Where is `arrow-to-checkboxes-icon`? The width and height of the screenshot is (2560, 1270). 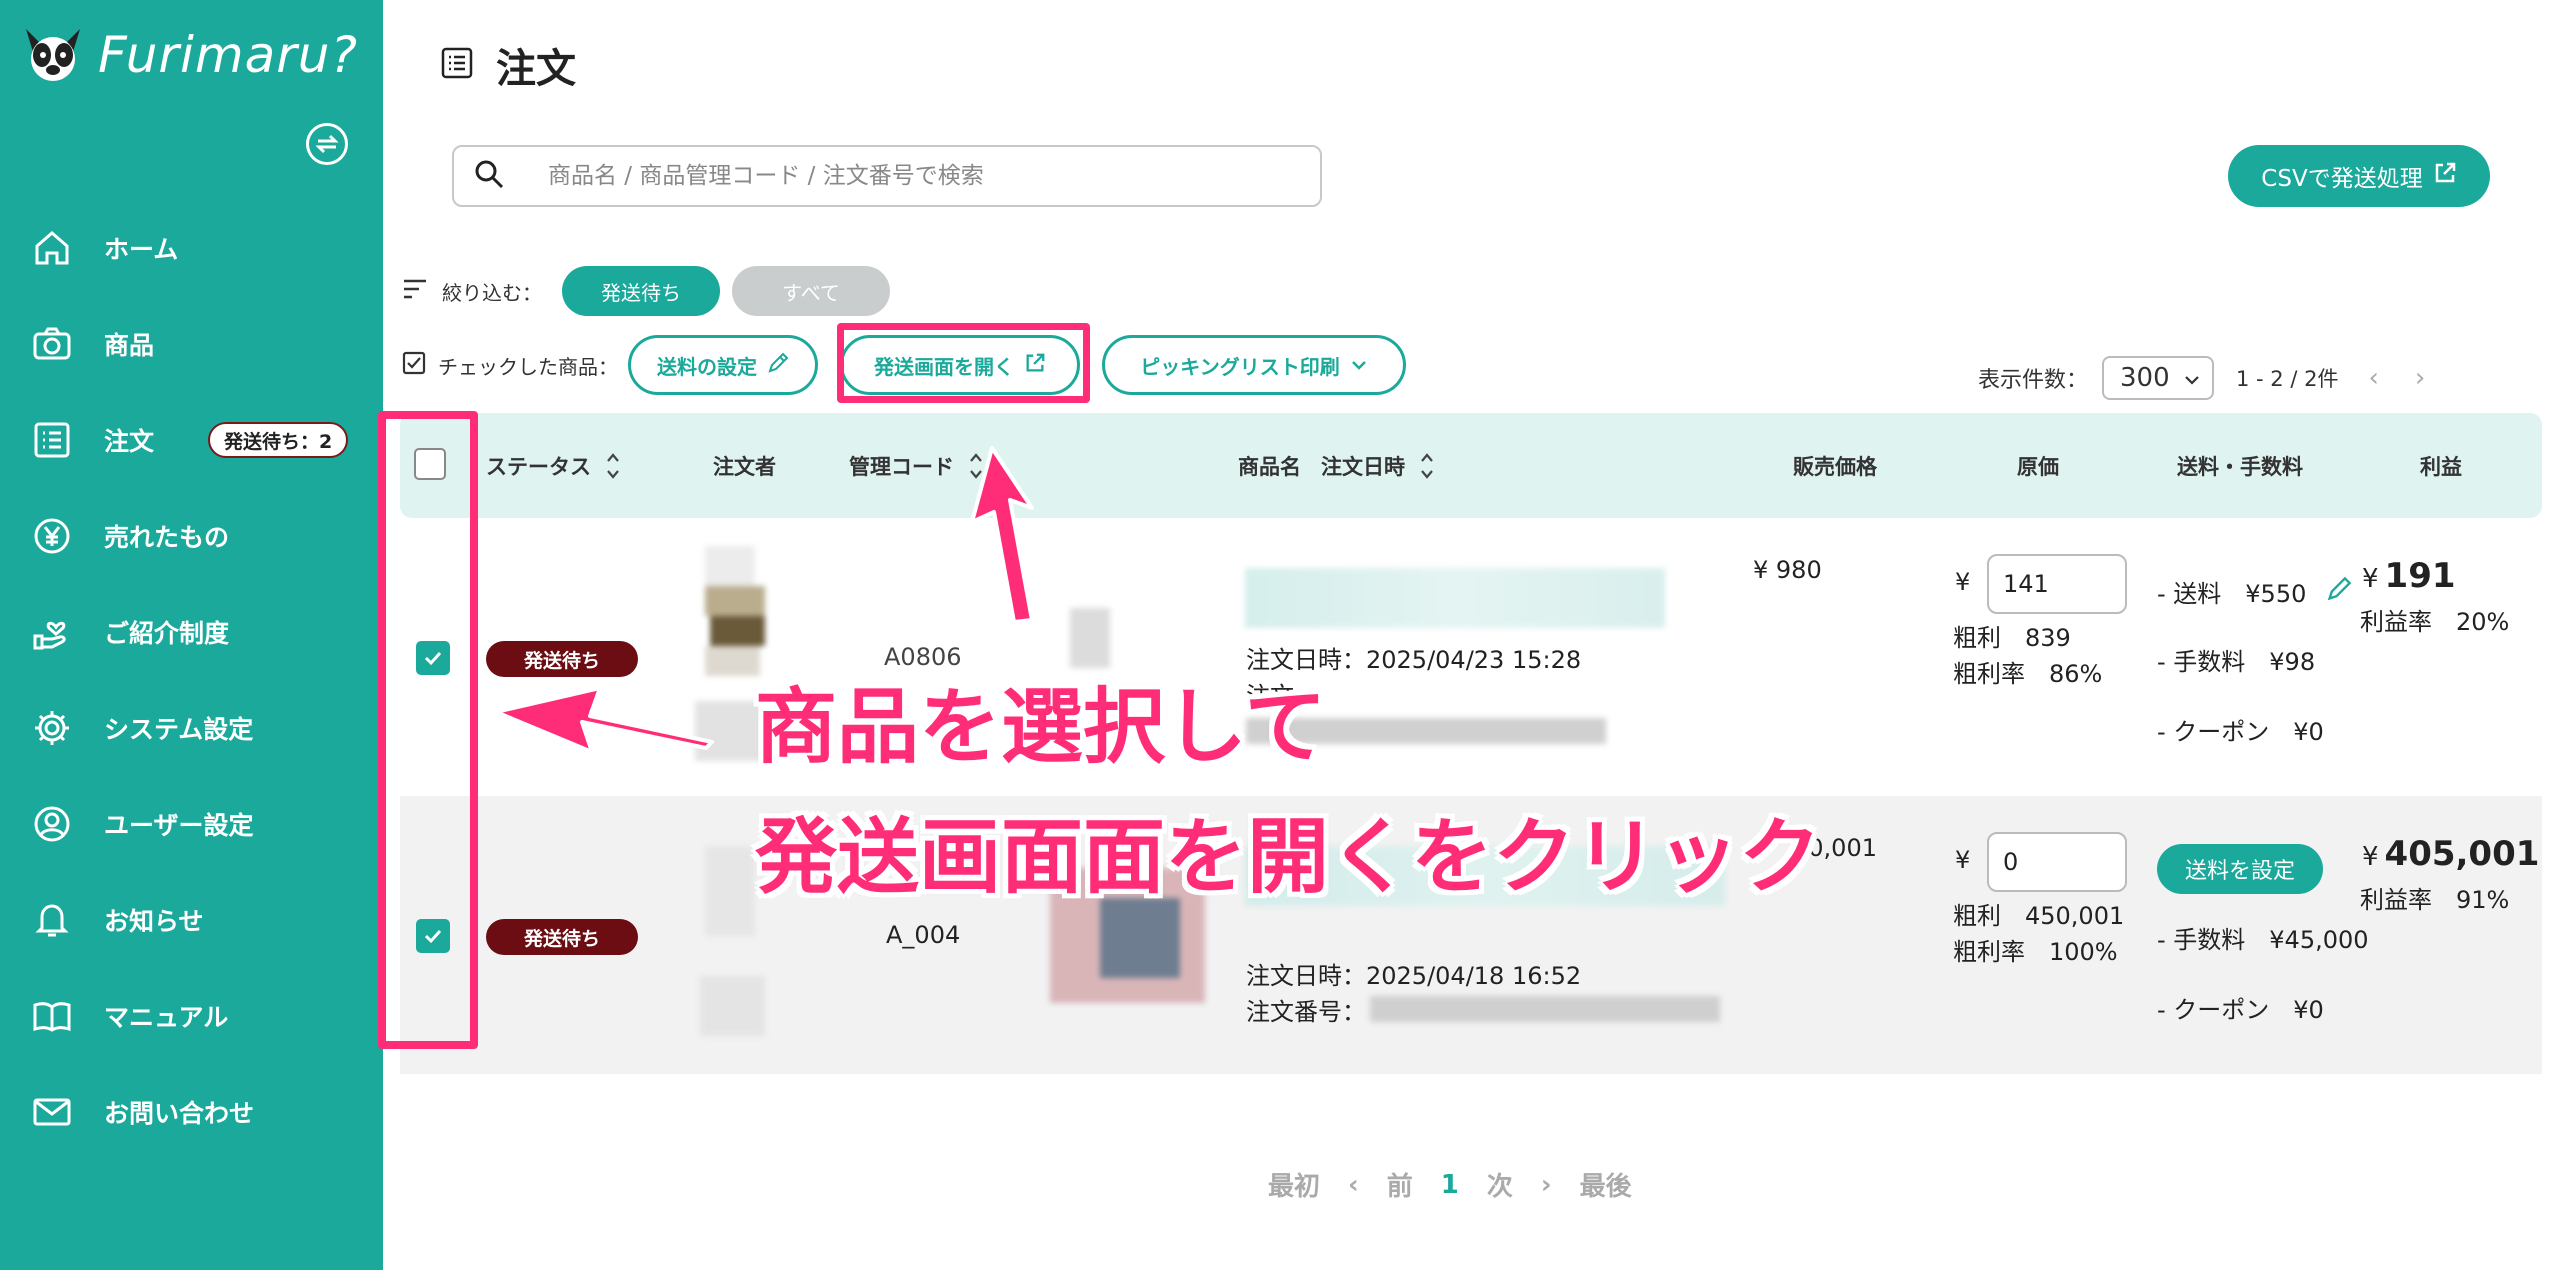 arrow-to-checkboxes-icon is located at coordinates (604, 720).